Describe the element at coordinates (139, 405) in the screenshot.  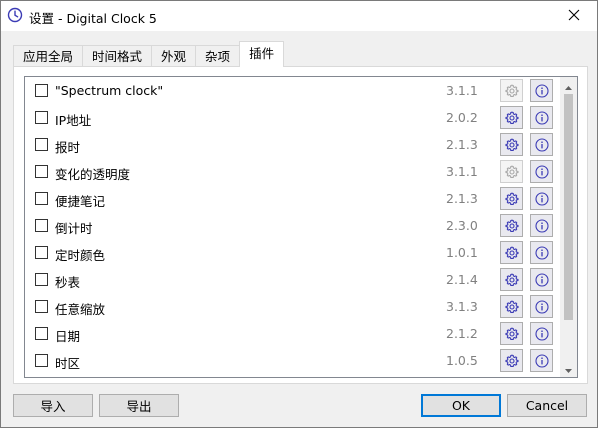
I see `export-button: 导出` at that location.